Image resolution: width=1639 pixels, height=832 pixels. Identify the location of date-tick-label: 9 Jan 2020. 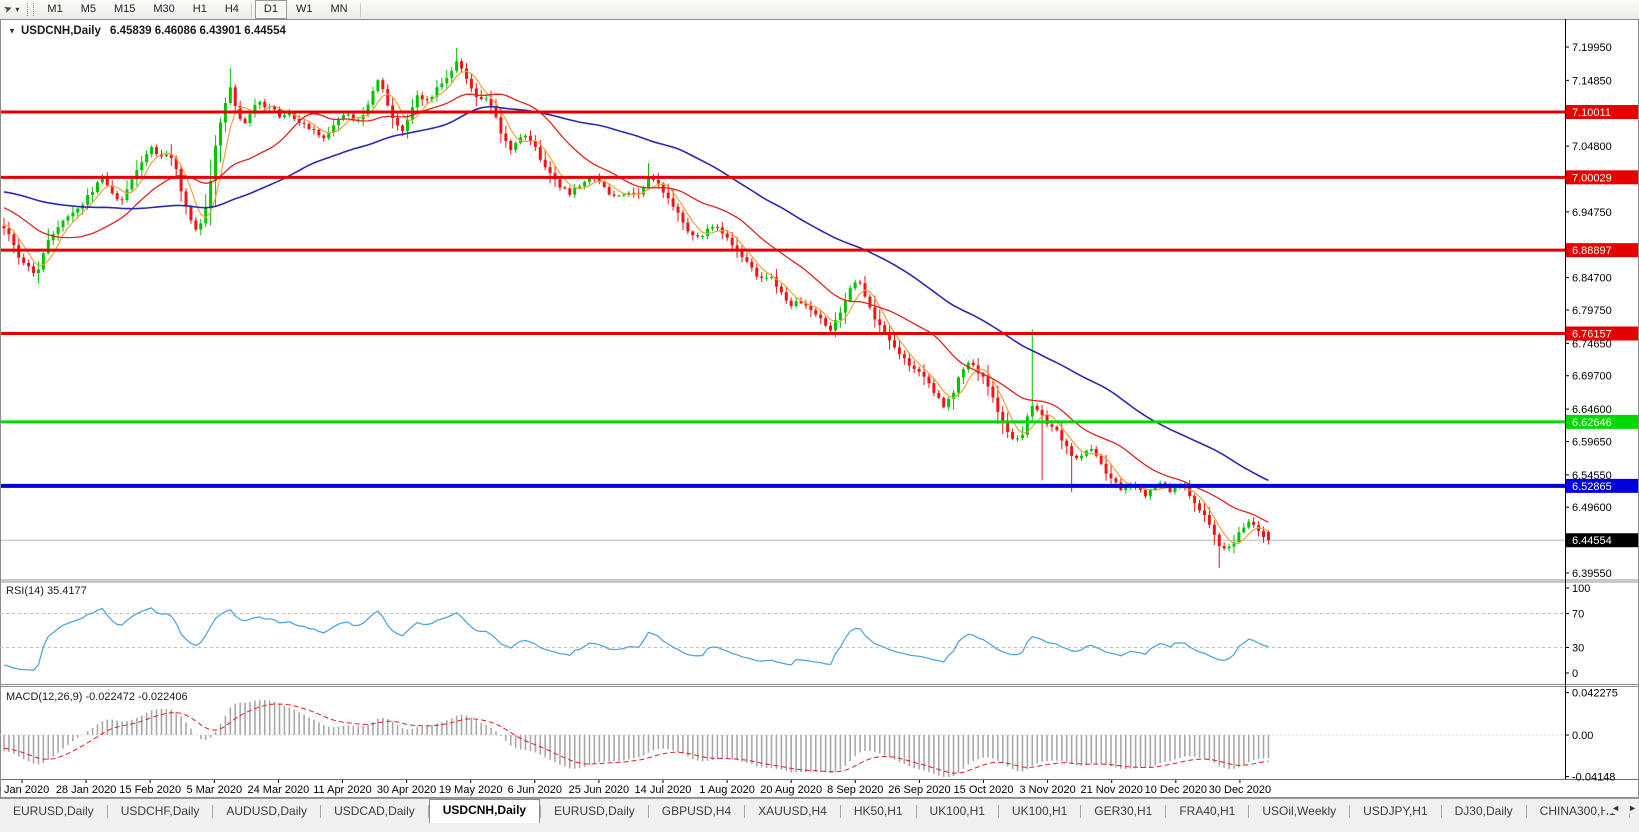
(24, 790).